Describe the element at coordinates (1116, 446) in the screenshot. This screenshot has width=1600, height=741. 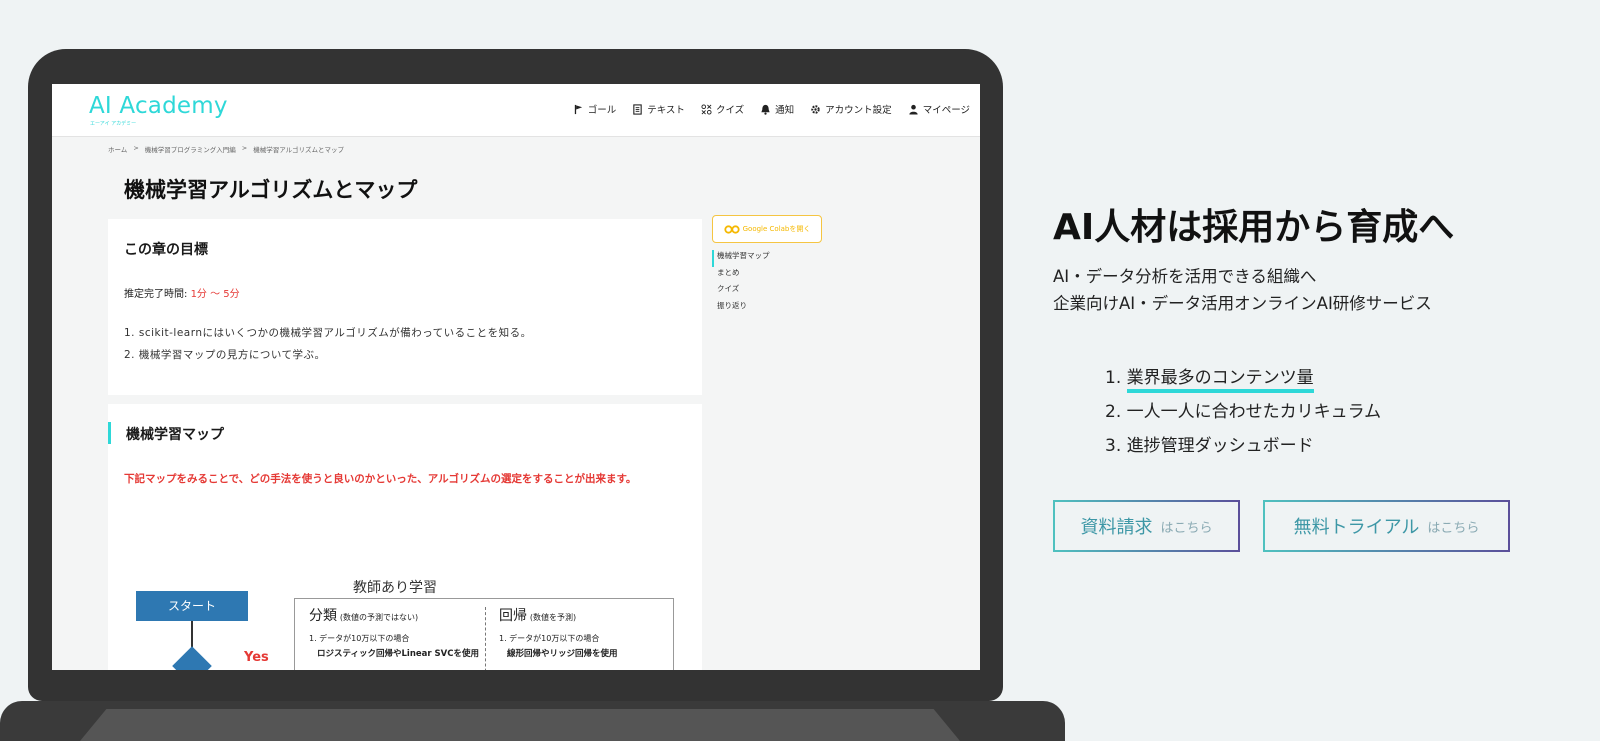
I see `feature-number: 3.` at that location.